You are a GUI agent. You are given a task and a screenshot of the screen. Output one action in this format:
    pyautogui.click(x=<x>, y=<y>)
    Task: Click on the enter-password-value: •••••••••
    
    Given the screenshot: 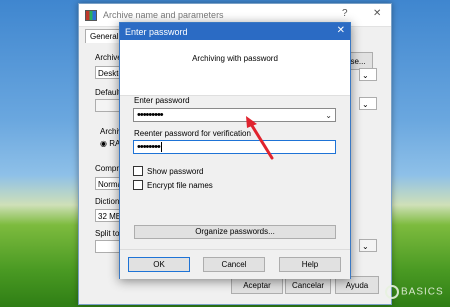 What is the action you would take?
    pyautogui.click(x=150, y=115)
    